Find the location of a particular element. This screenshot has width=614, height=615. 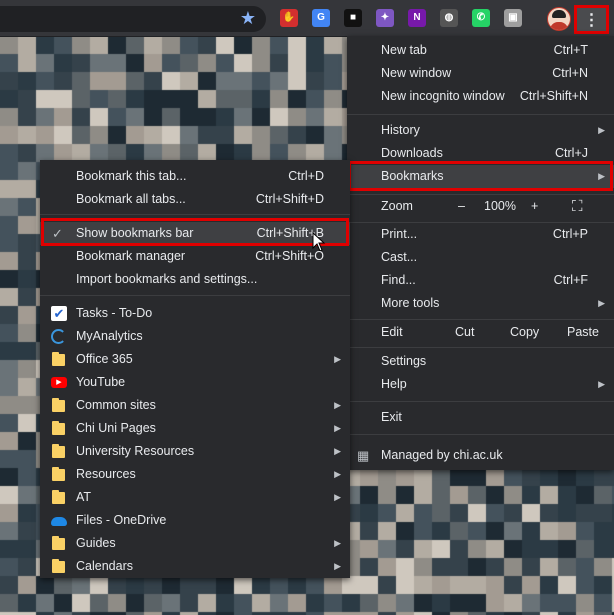

menu-item-edit: Edit Cut Copy Paste is located at coordinates (480, 332).